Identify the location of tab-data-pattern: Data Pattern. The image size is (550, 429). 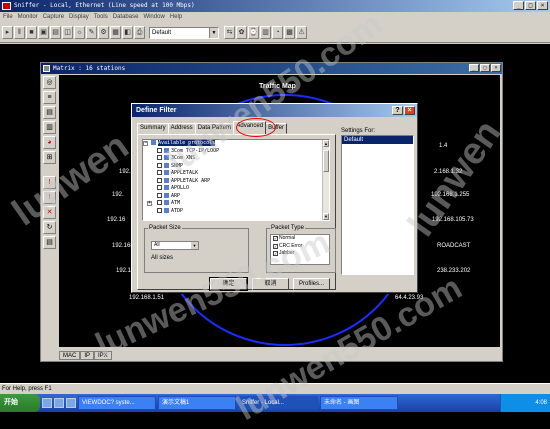
(214, 128).